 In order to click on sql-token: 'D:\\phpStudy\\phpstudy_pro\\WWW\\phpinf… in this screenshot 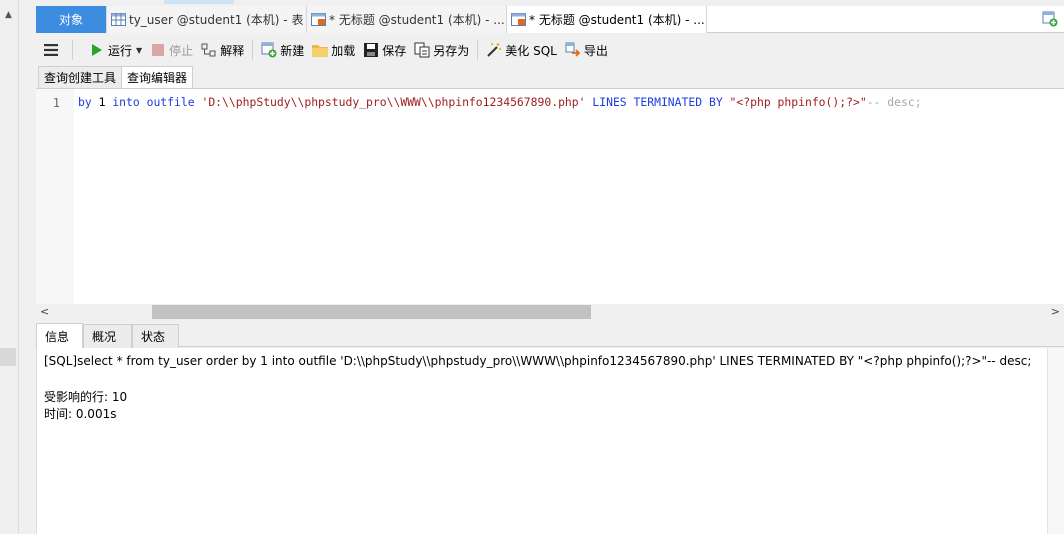, I will do `click(393, 102)`.